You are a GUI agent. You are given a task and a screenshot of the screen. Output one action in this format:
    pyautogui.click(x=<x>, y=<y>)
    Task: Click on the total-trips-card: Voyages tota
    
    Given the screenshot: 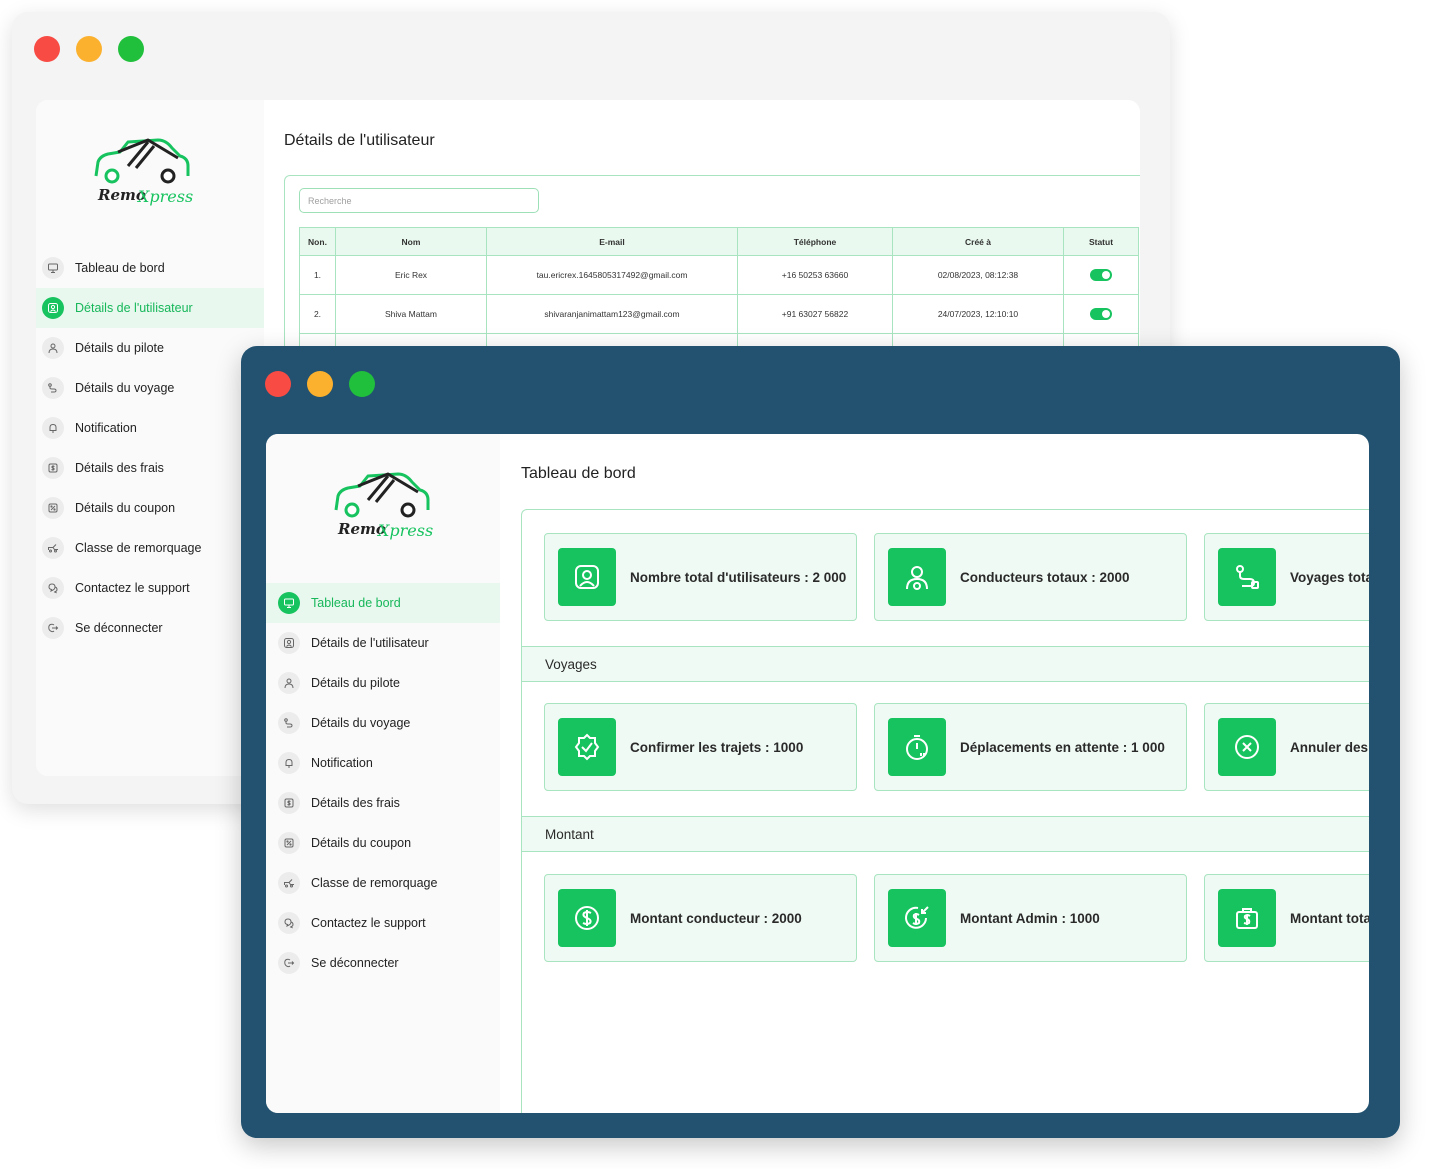 What is the action you would take?
    pyautogui.click(x=1286, y=577)
    